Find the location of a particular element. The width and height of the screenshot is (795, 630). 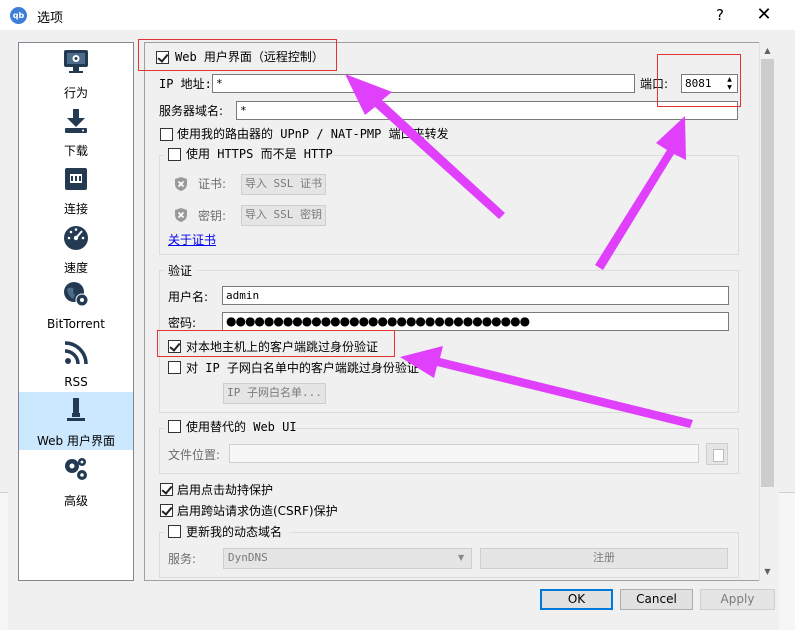

https-label: 使用 HTTPS 而不是 HTTP is located at coordinates (259, 154).